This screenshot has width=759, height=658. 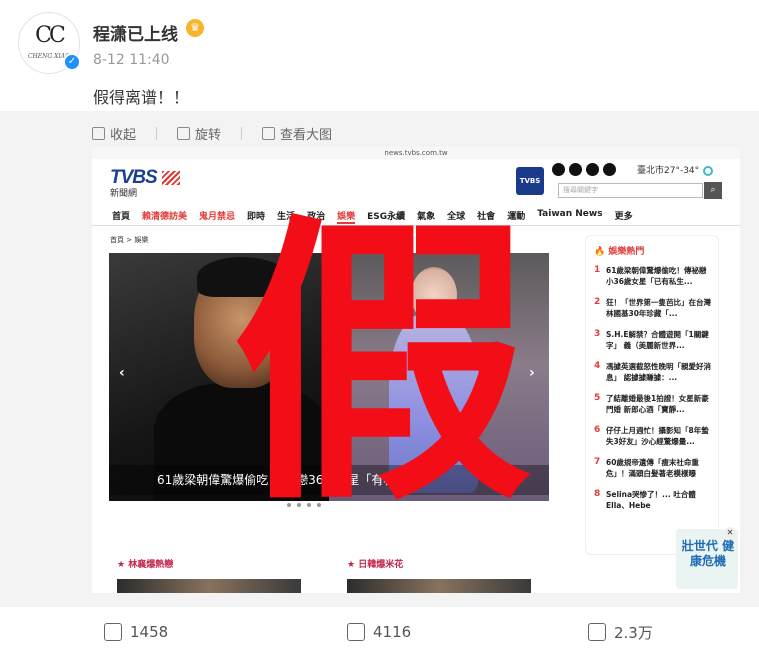 I want to click on rotate-button: 旋转, so click(x=199, y=133).